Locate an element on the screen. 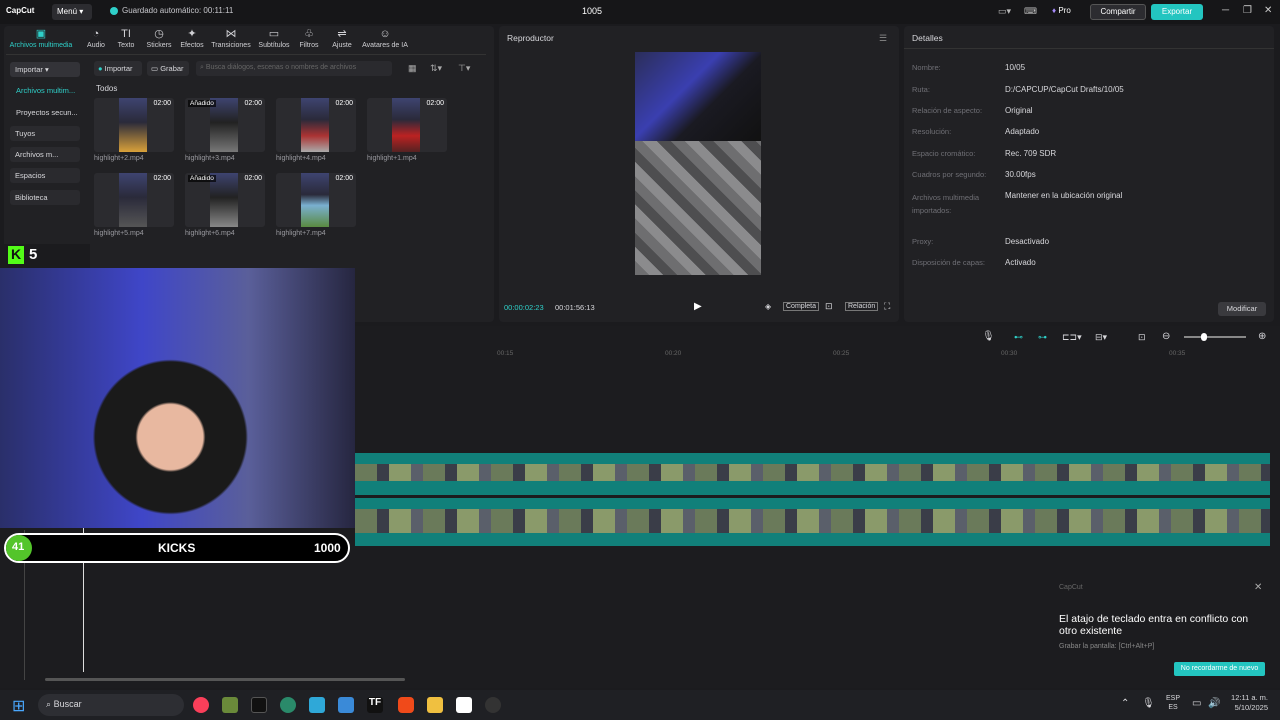 The image size is (1280, 720). store-icon is located at coordinates (346, 705).